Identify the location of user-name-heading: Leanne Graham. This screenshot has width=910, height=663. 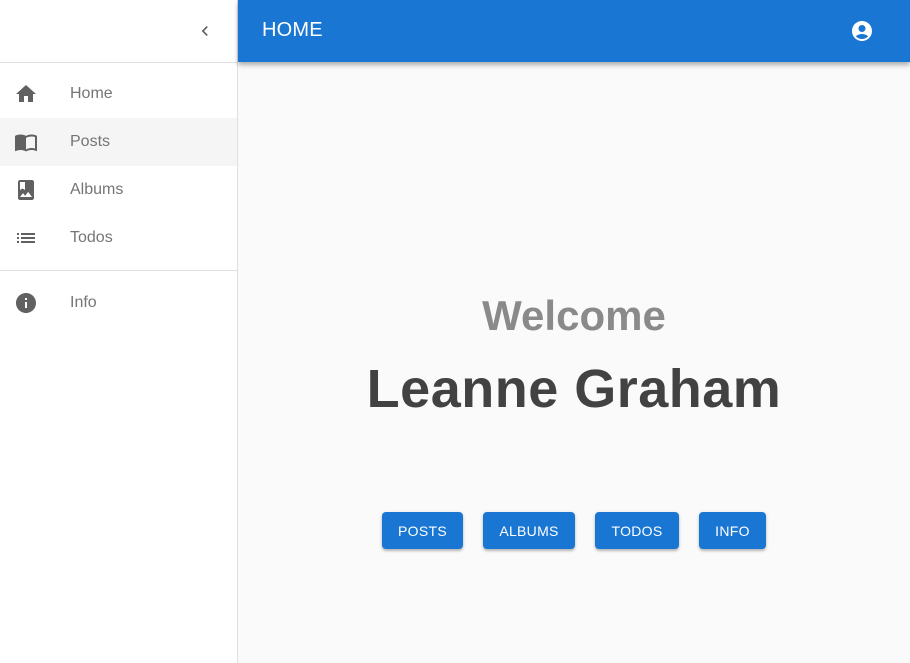
(574, 389).